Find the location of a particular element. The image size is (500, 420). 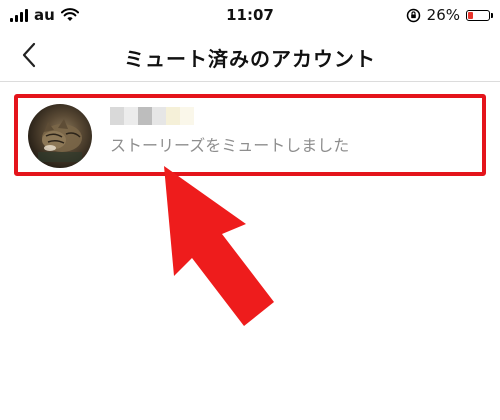

status-bar: au 11:07 26% is located at coordinates (250, 15).